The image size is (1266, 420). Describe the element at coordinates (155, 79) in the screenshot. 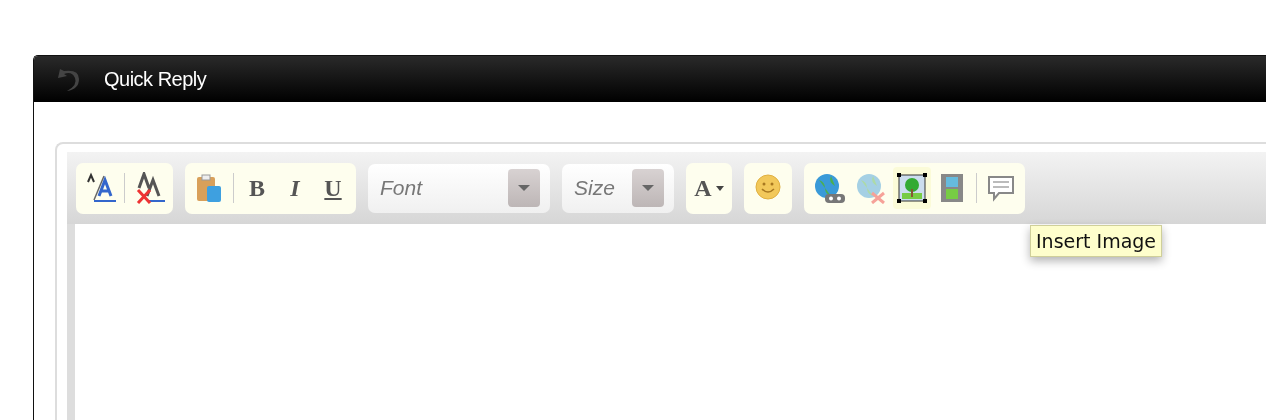

I see `window-title: Quick Reply` at that location.